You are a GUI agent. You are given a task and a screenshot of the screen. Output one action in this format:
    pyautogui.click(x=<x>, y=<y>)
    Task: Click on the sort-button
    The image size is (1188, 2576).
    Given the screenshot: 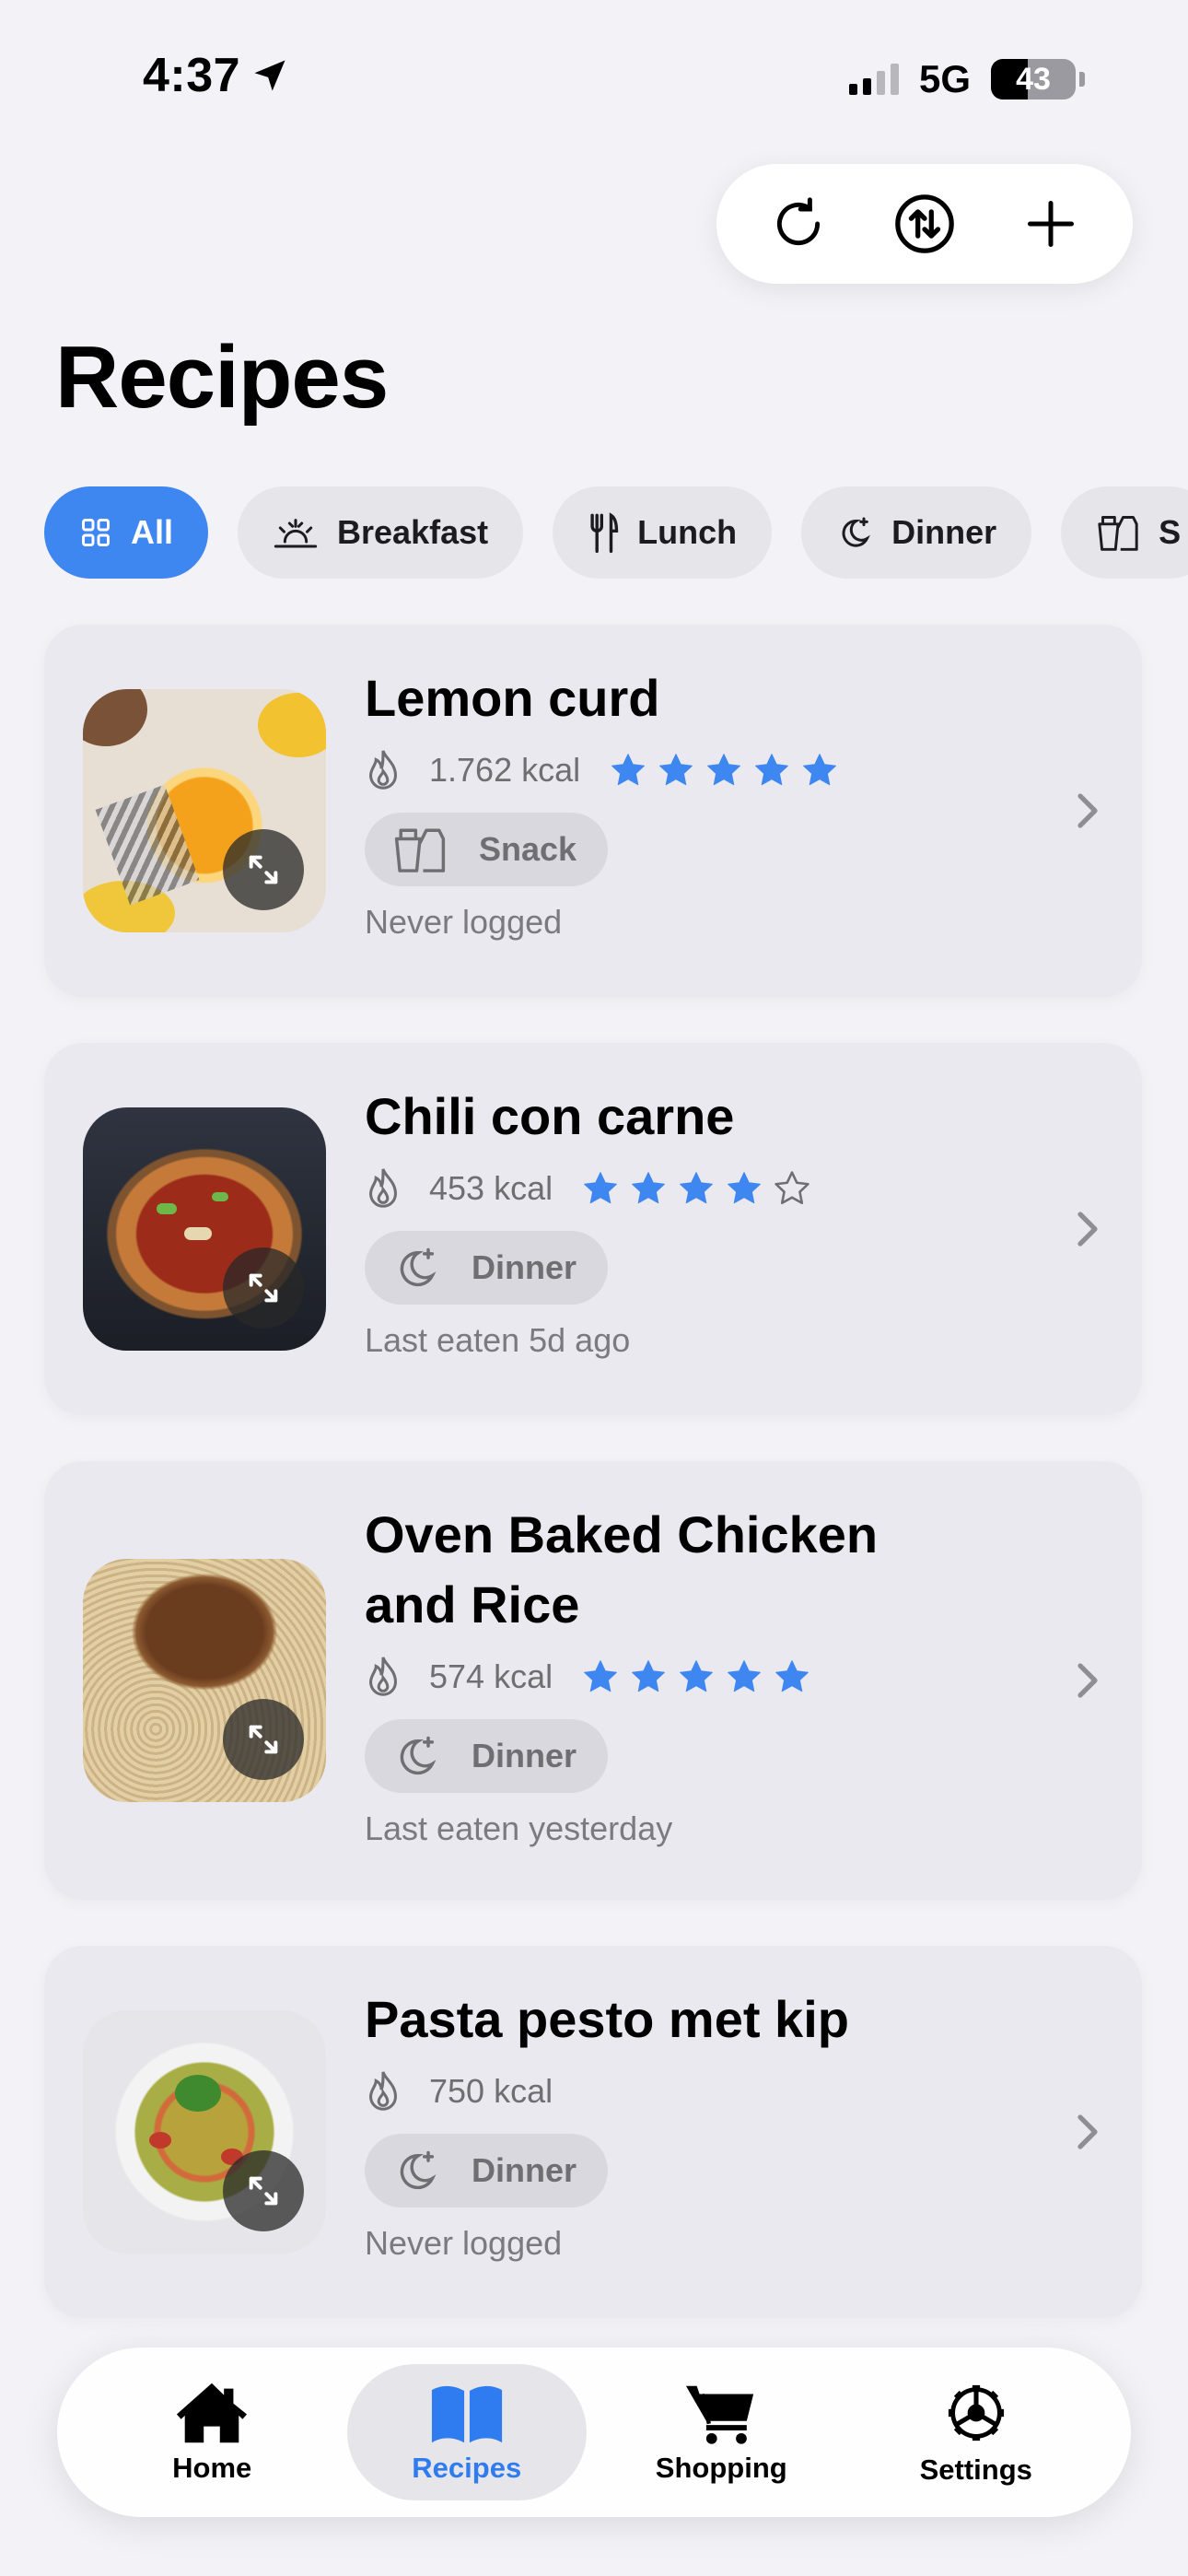 What is the action you would take?
    pyautogui.click(x=924, y=223)
    